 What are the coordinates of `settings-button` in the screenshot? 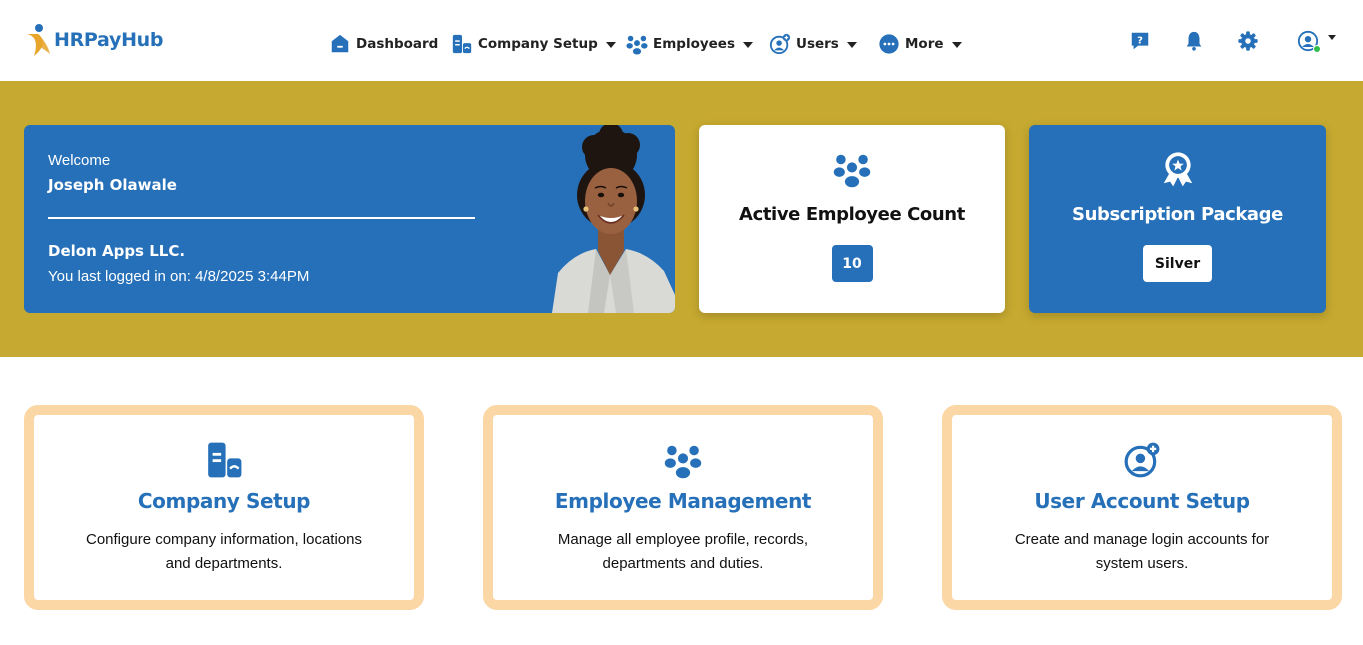 It's located at (1248, 41).